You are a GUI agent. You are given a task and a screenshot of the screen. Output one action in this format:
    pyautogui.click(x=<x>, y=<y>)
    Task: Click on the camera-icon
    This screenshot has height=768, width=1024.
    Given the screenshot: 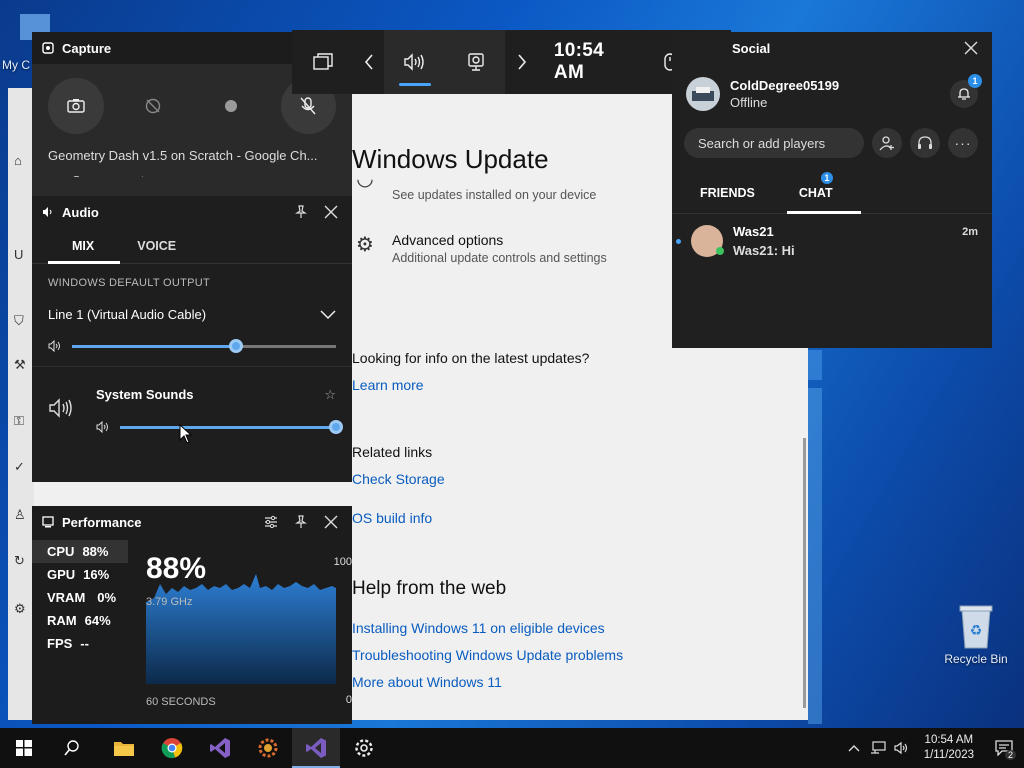 What is the action you would take?
    pyautogui.click(x=76, y=106)
    